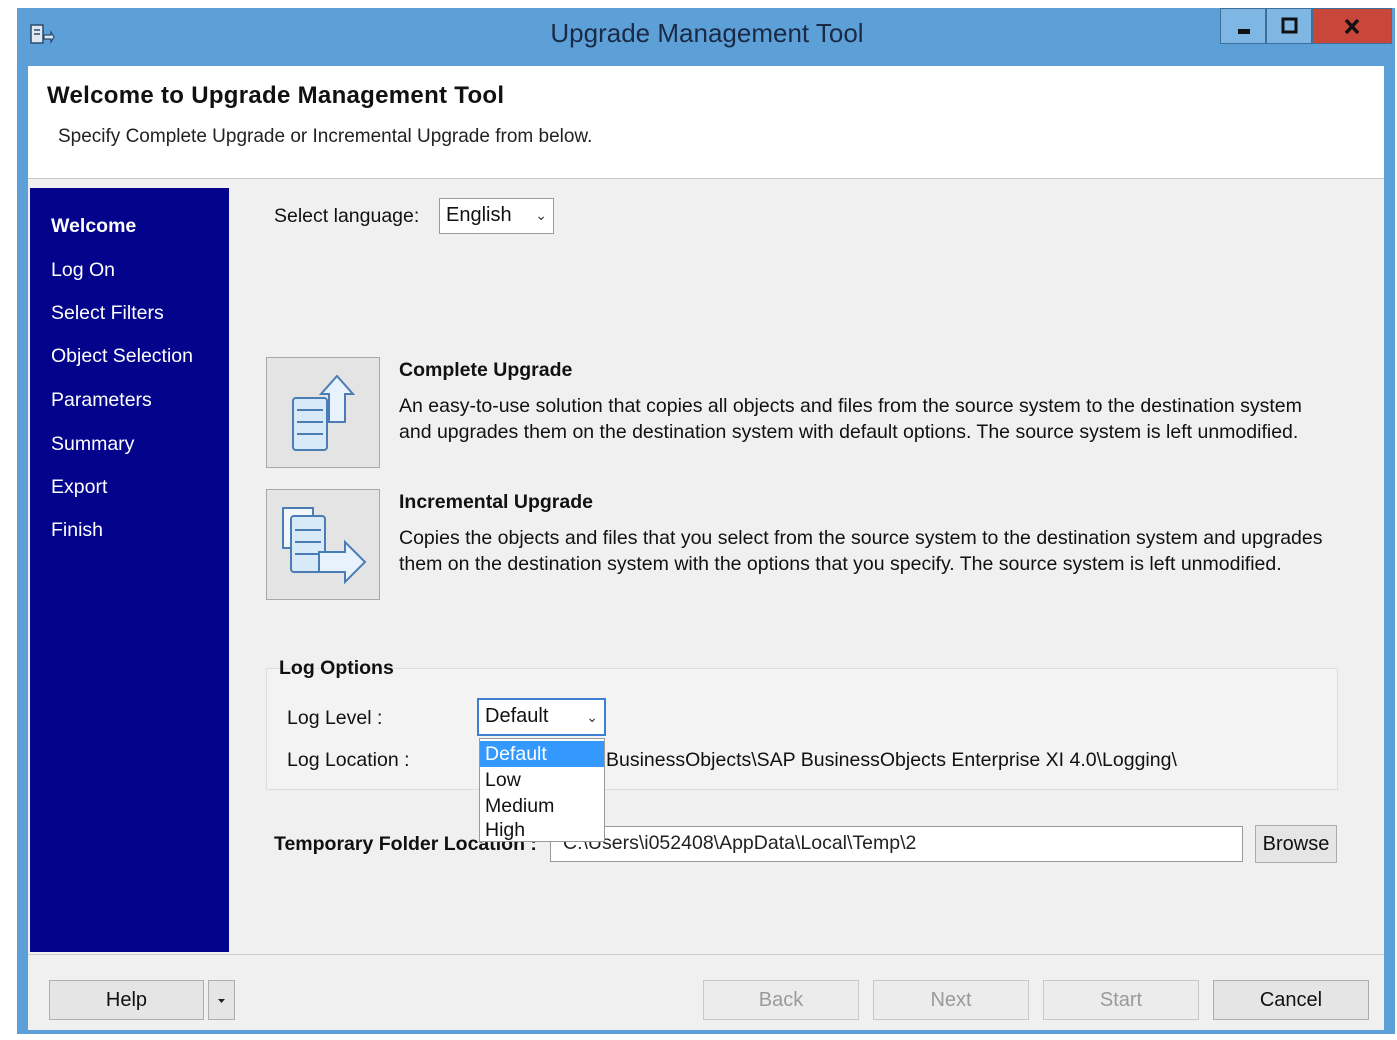 Image resolution: width=1397 pixels, height=1040 pixels. I want to click on browse-button: Browse, so click(1296, 844).